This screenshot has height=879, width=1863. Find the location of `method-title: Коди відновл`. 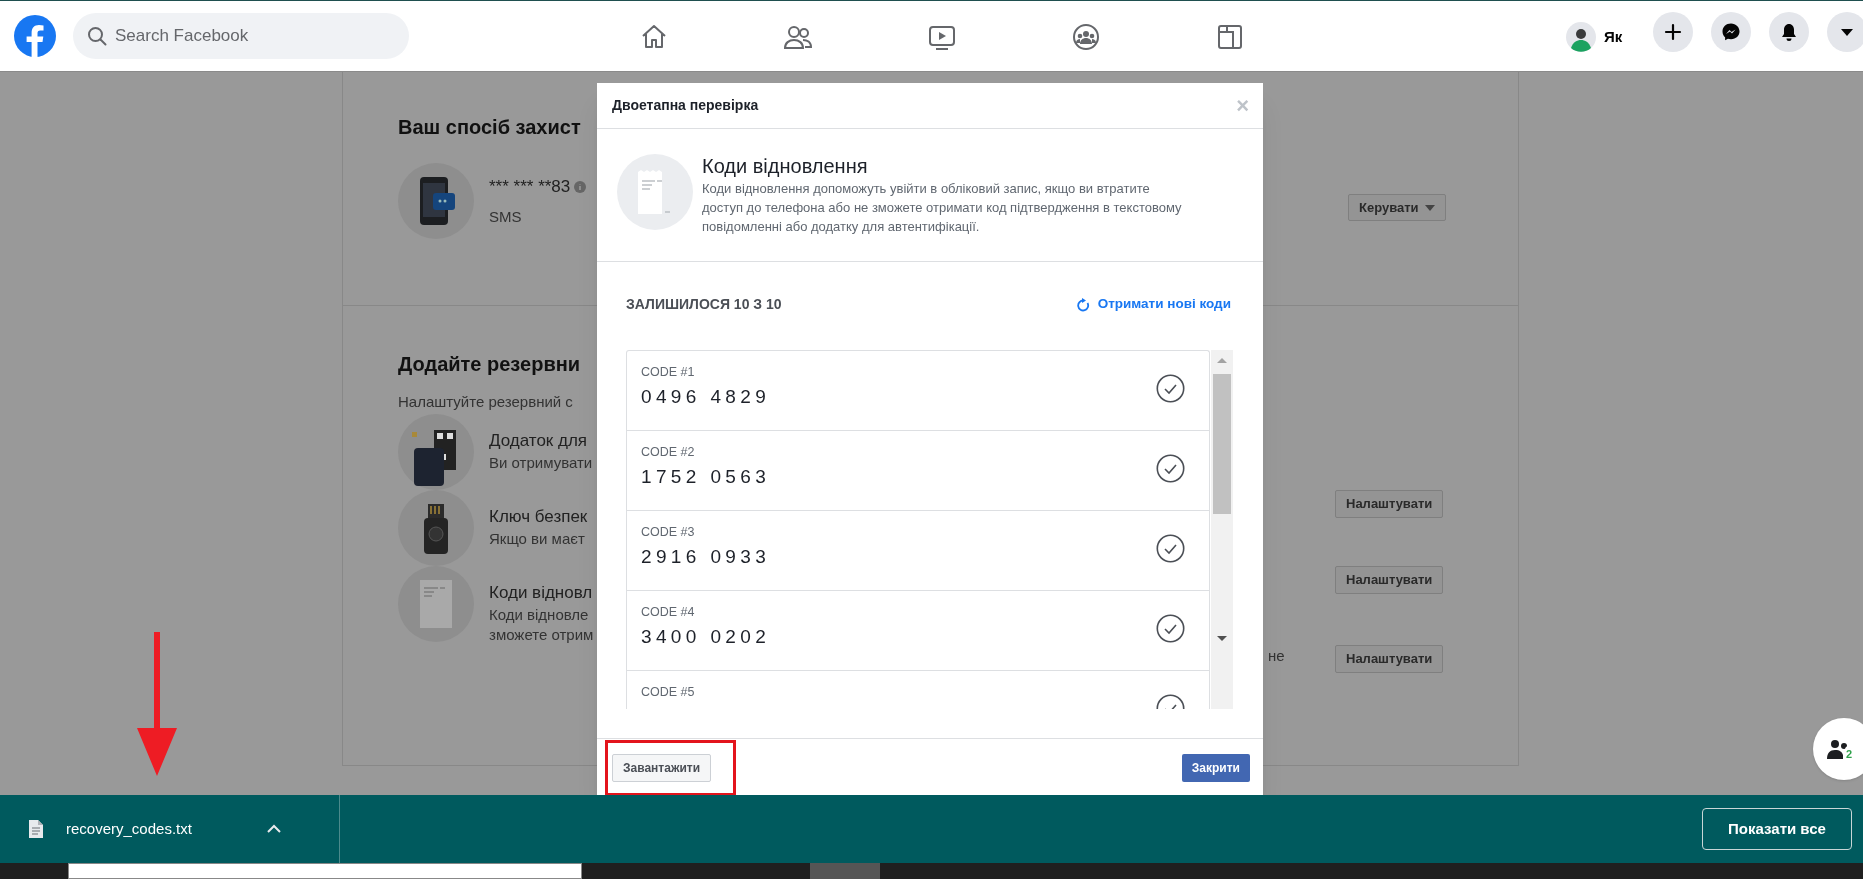

method-title: Коди відновл is located at coordinates (541, 592).